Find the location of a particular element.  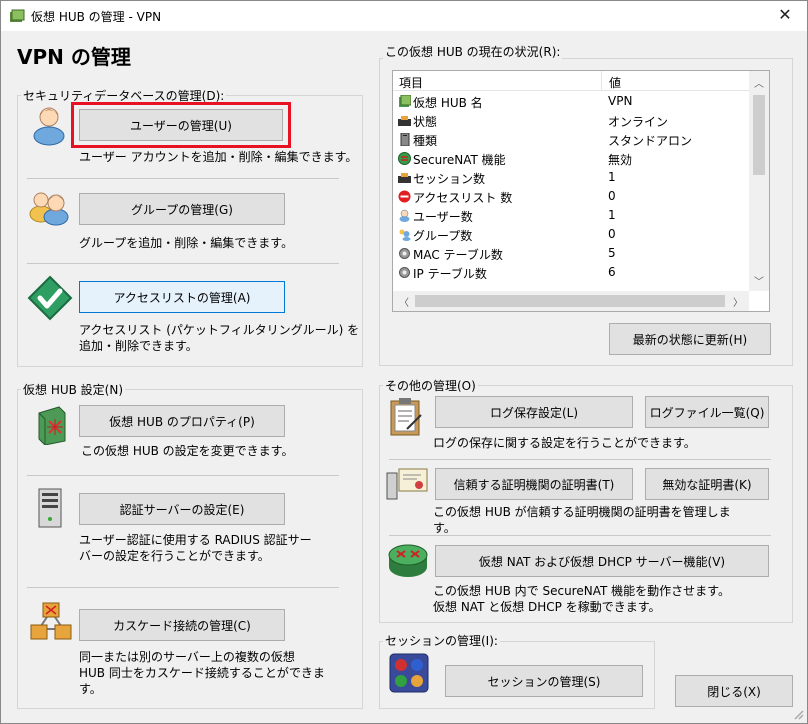

hub-properties-desc: この仮想 HUB の設定を変更できます。 is located at coordinates (187, 451).